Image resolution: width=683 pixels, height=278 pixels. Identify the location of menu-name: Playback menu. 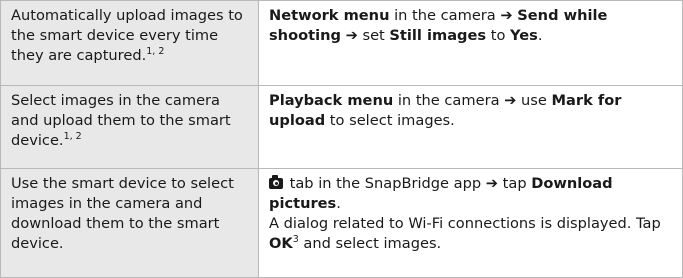
(331, 100).